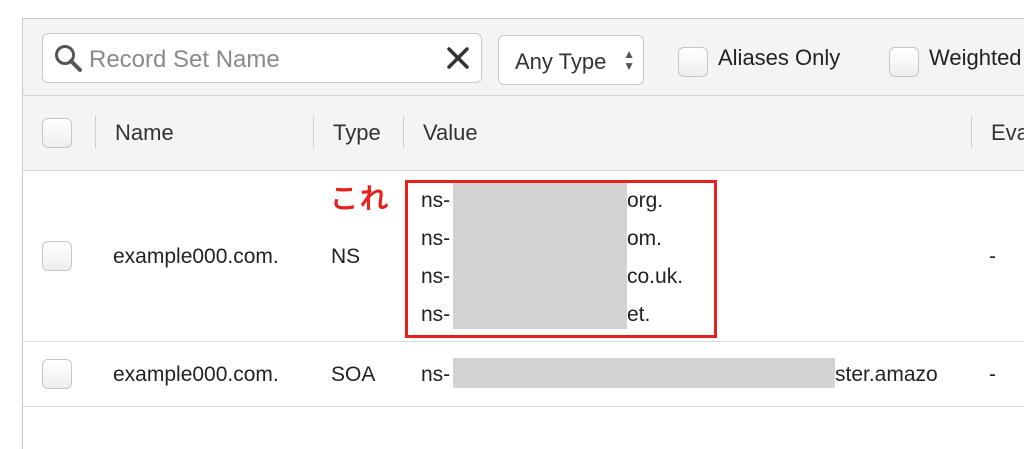 The height and width of the screenshot is (449, 1024). I want to click on annotation-label: これ, so click(360, 198).